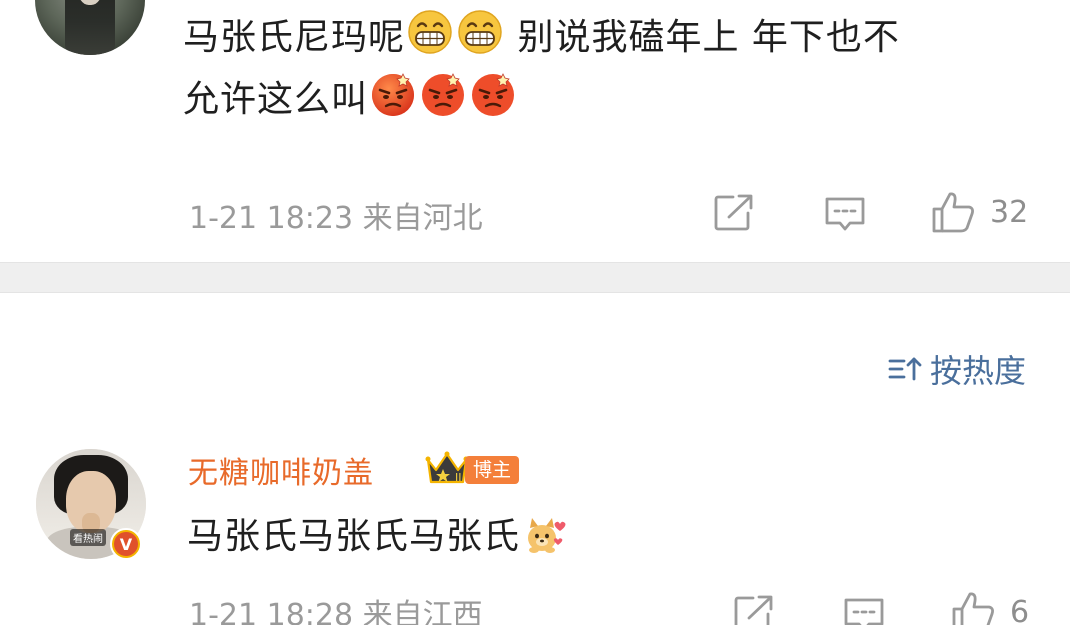 This screenshot has width=1070, height=625. What do you see at coordinates (1020, 609) in the screenshot?
I see `like-count: 6` at bounding box center [1020, 609].